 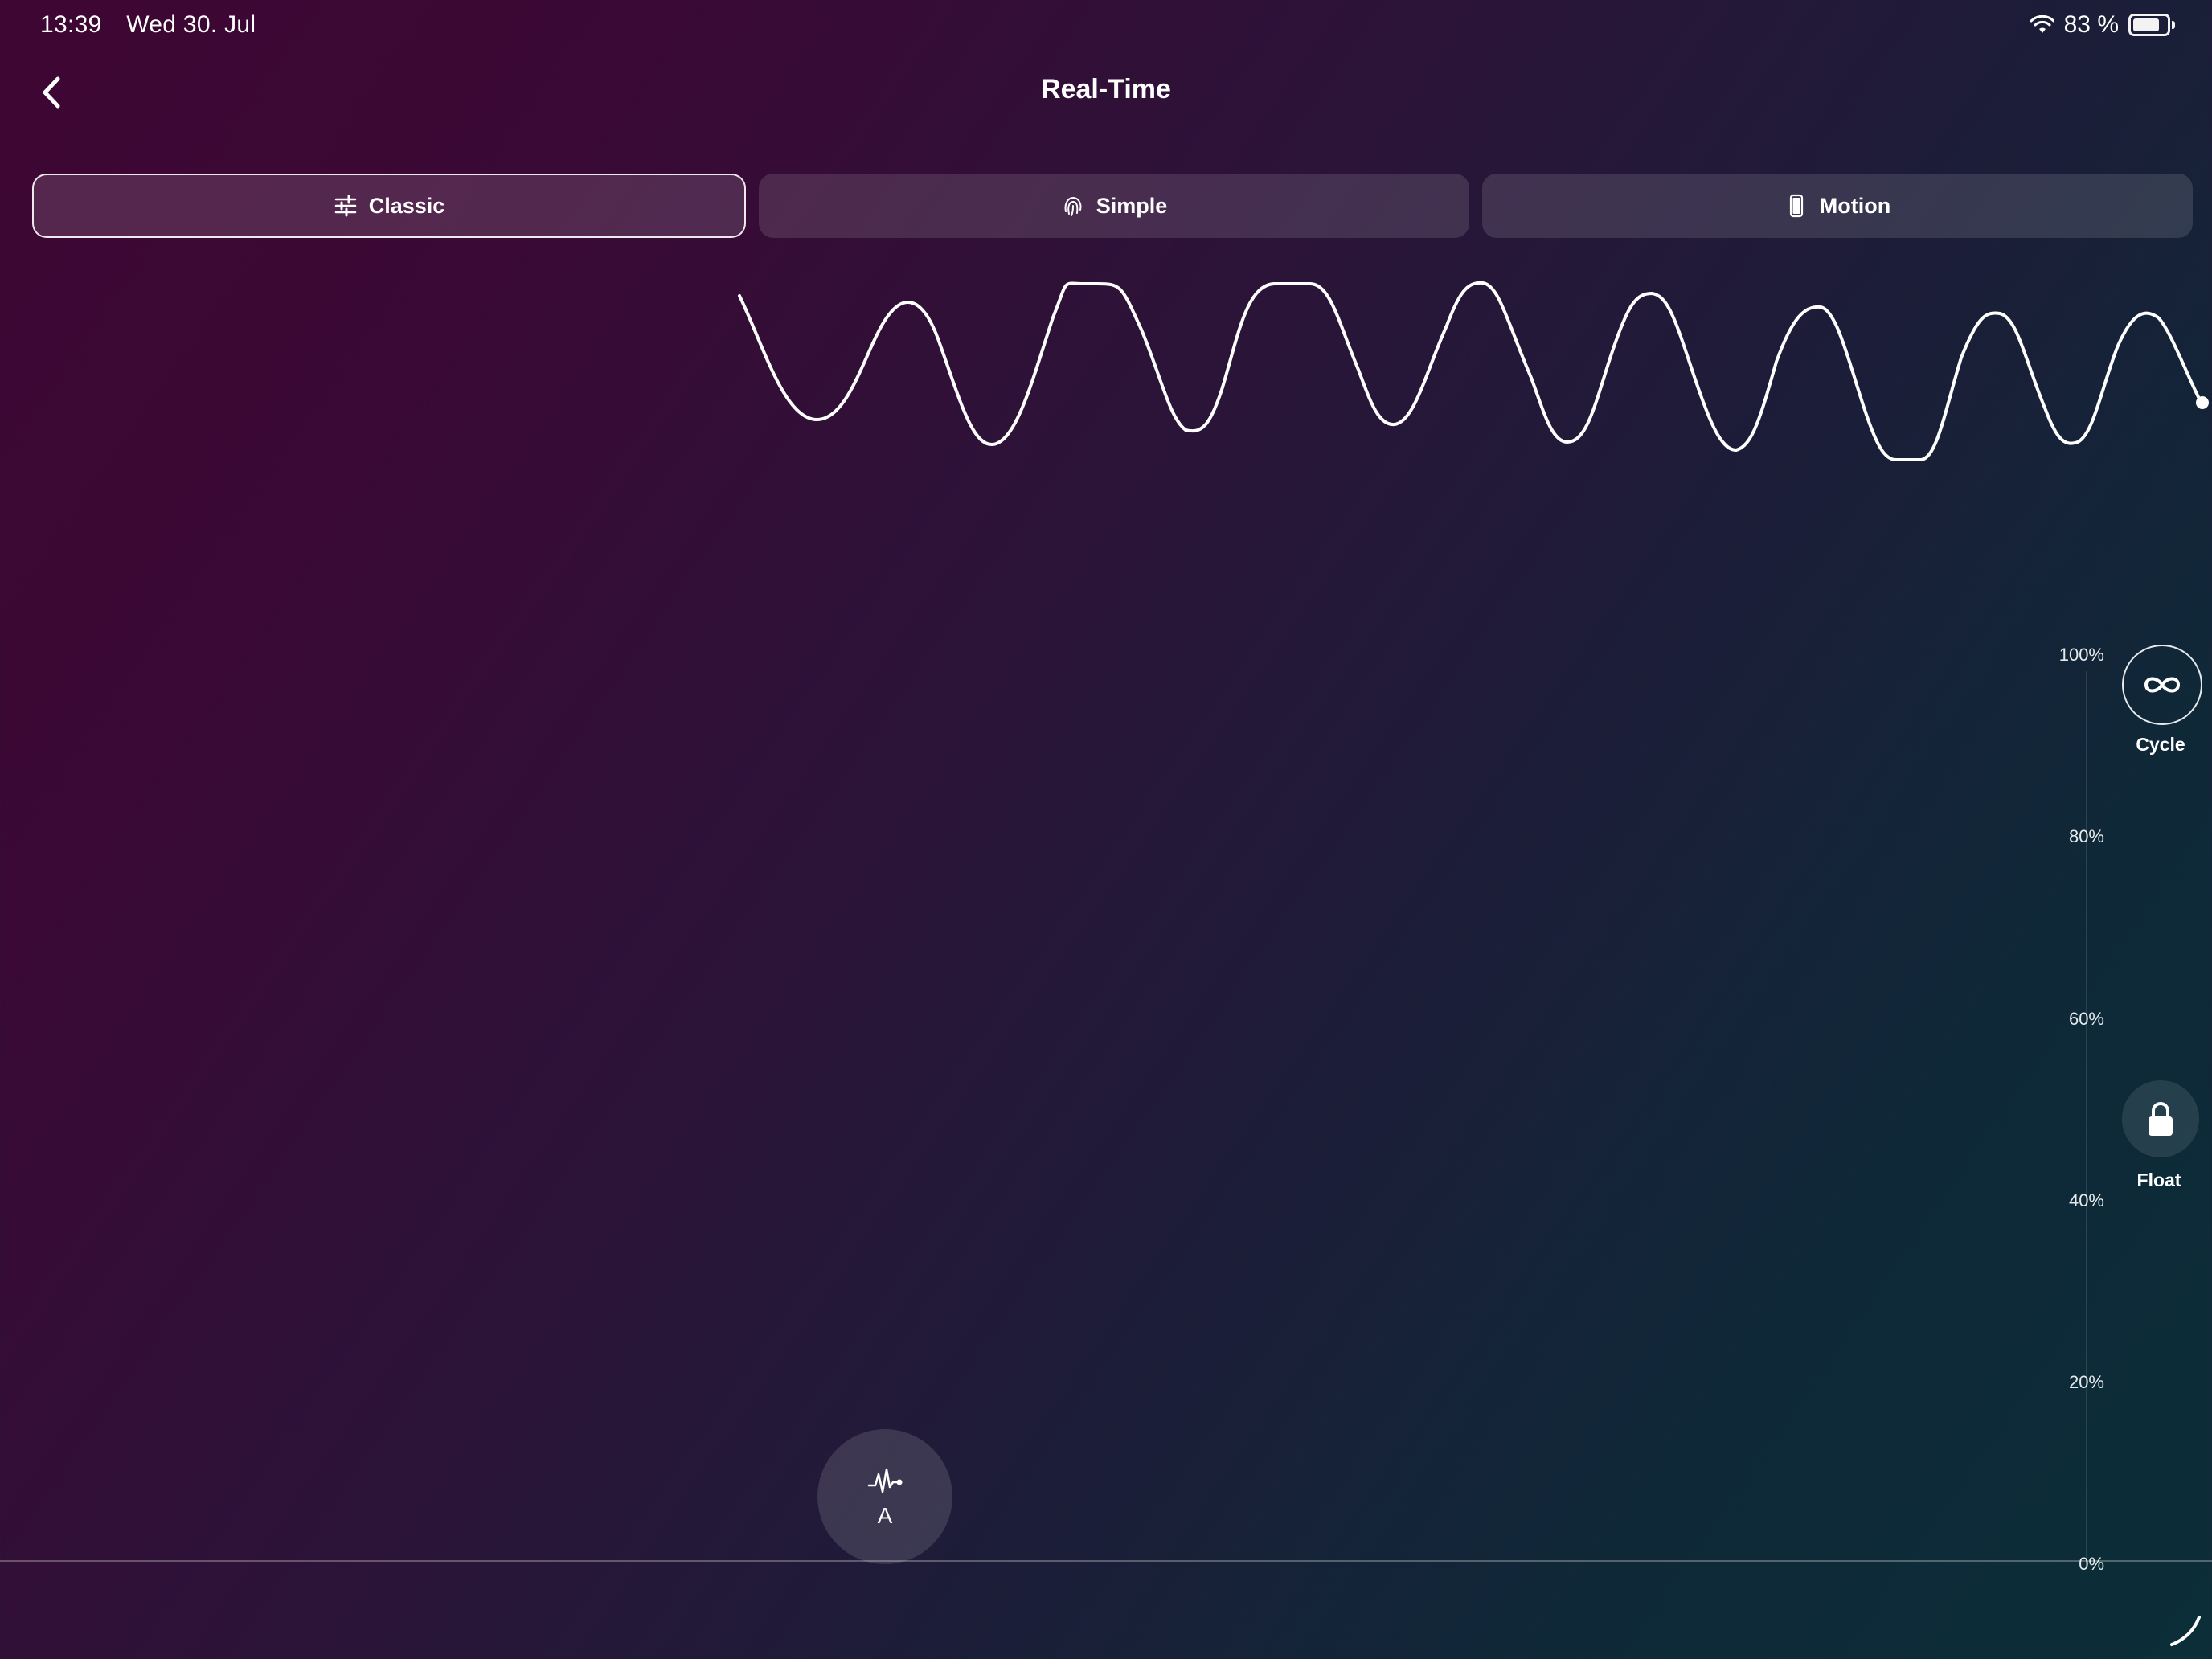 I want to click on pulse-icon, so click(x=885, y=1480).